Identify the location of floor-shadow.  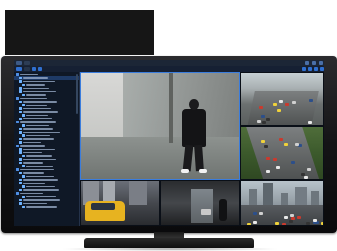
(170, 249).